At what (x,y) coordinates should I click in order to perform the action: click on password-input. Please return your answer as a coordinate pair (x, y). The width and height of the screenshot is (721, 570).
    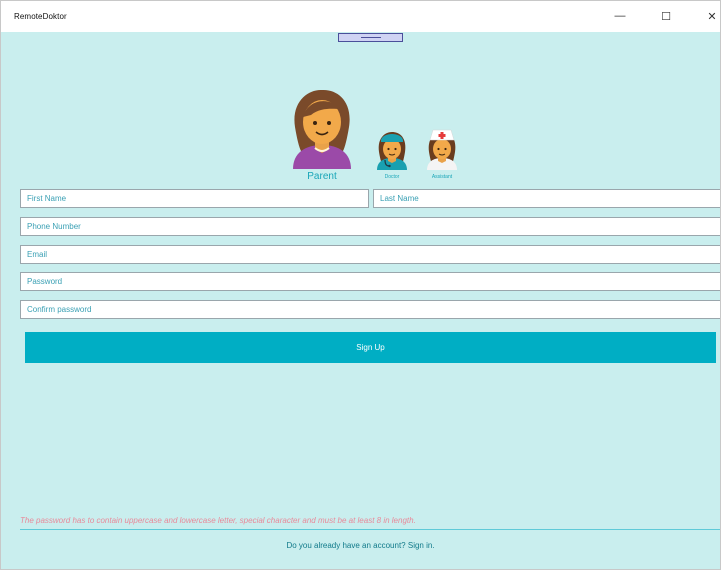
    Looking at the image, I should click on (370, 281).